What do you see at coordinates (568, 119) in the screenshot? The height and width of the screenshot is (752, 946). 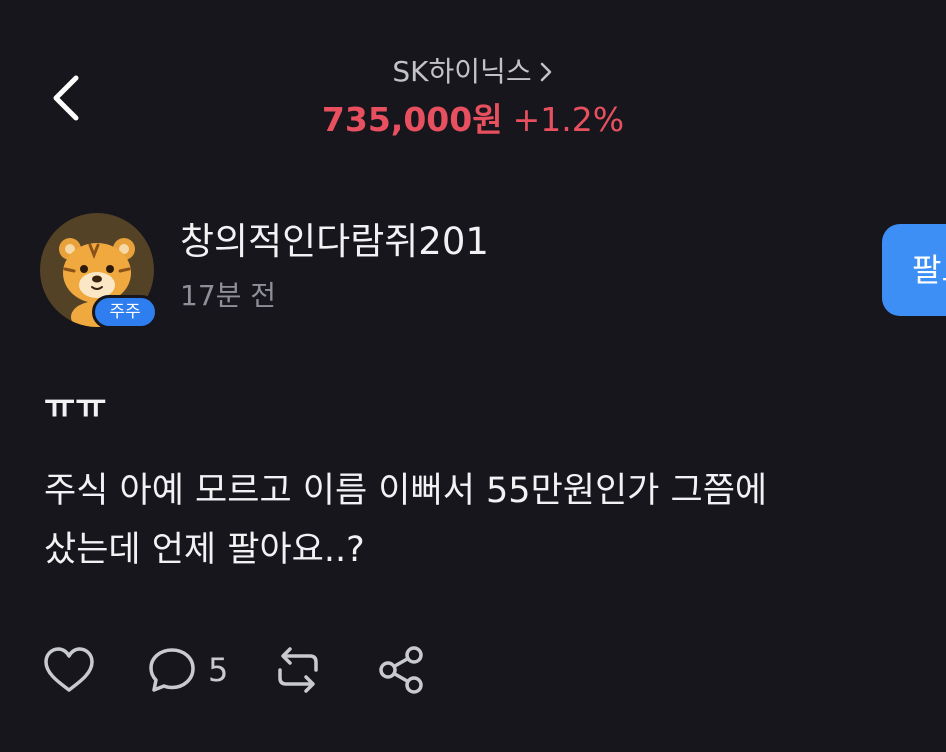 I see `price-change: +1.2%` at bounding box center [568, 119].